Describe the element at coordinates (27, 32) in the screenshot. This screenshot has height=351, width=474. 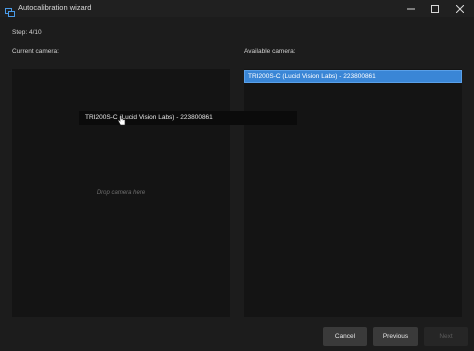
I see `step-indicator: Step: 4/10` at that location.